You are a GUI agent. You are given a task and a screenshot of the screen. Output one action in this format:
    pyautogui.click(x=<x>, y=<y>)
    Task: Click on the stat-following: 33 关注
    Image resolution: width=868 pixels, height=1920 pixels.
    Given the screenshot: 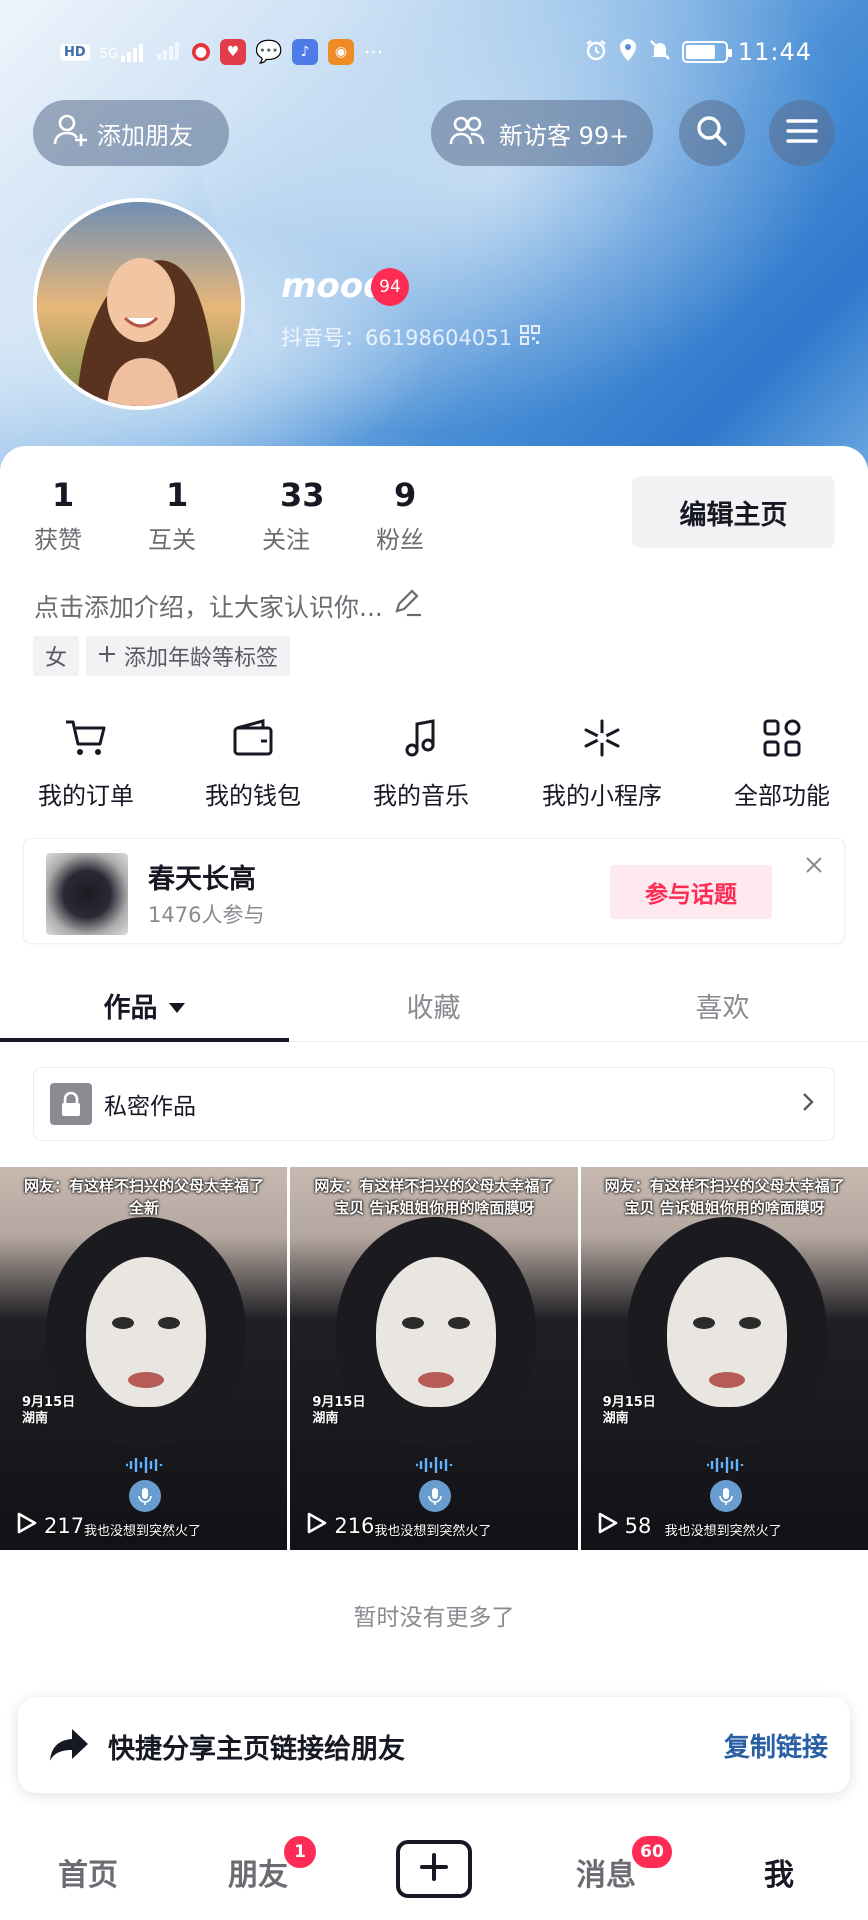 What is the action you would take?
    pyautogui.click(x=319, y=515)
    